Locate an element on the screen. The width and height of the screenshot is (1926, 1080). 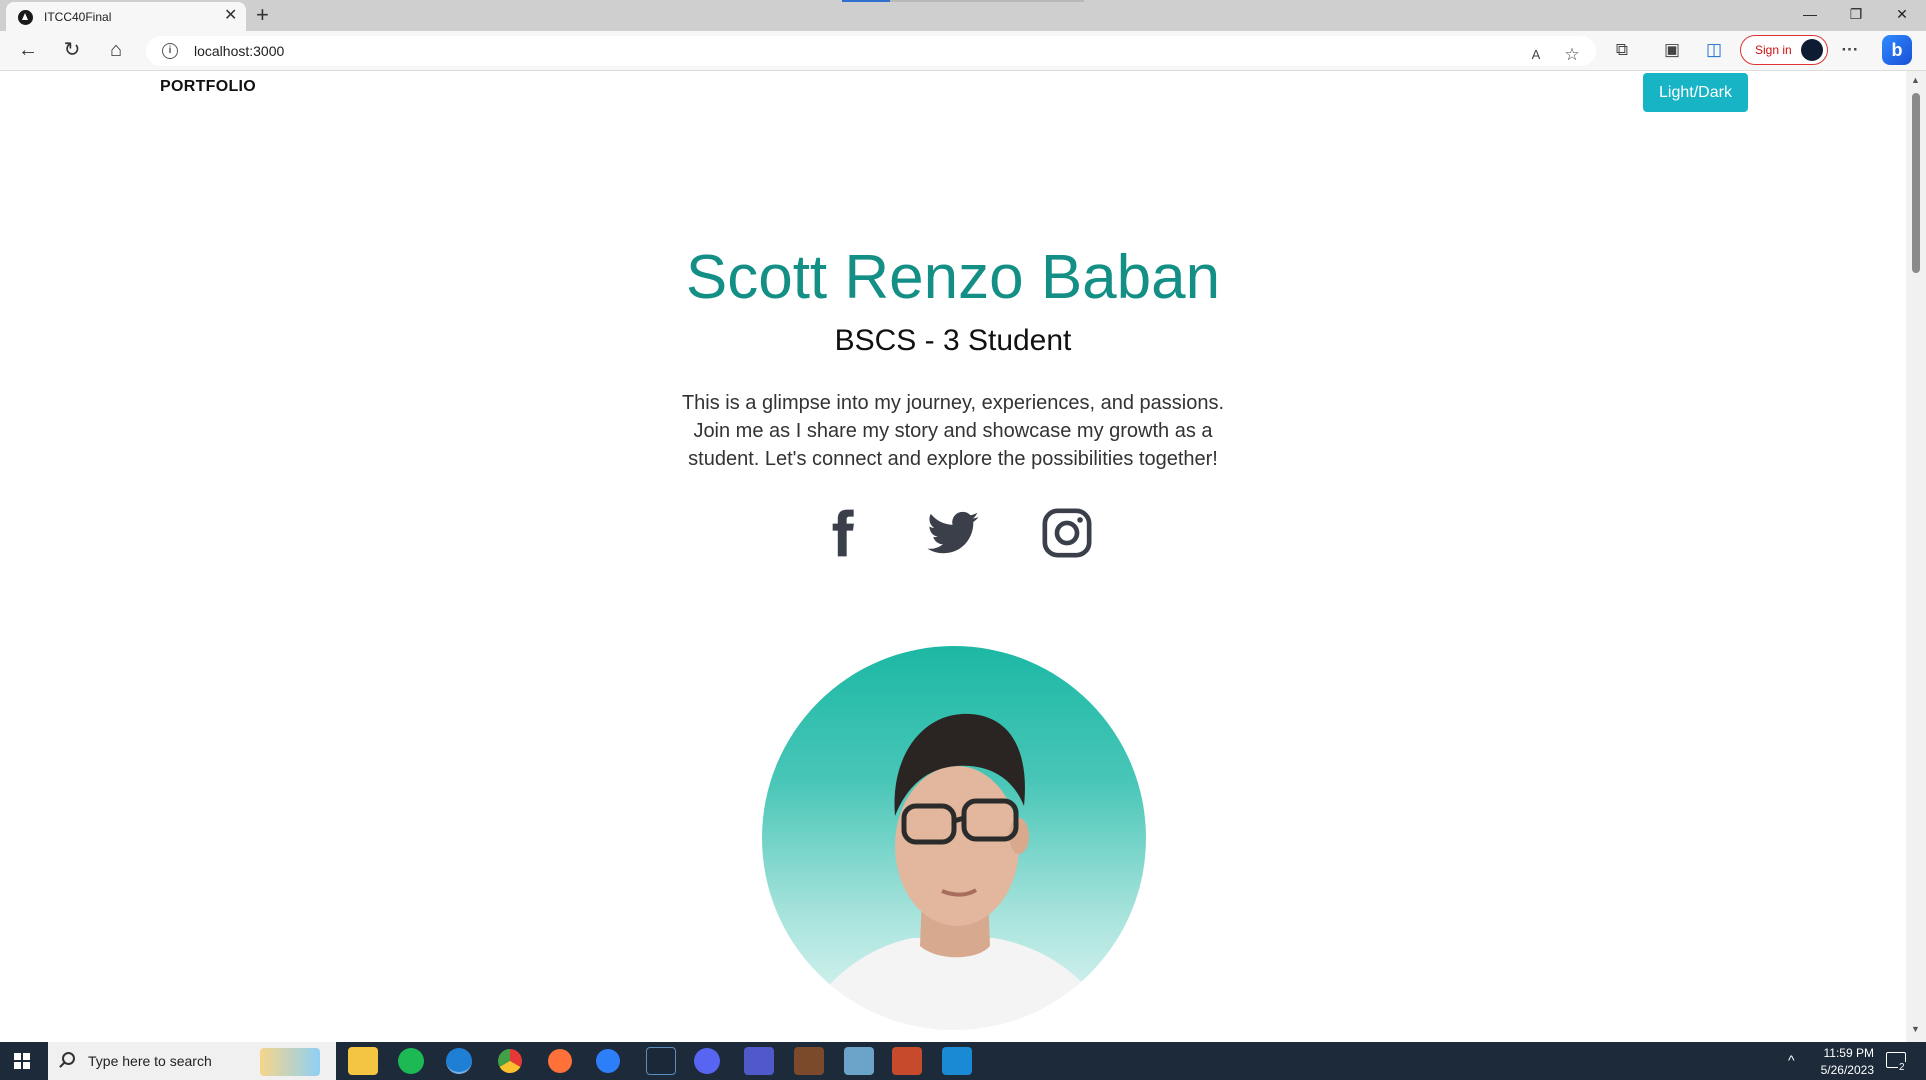
restore-icon: ❐ is located at coordinates (1856, 14).